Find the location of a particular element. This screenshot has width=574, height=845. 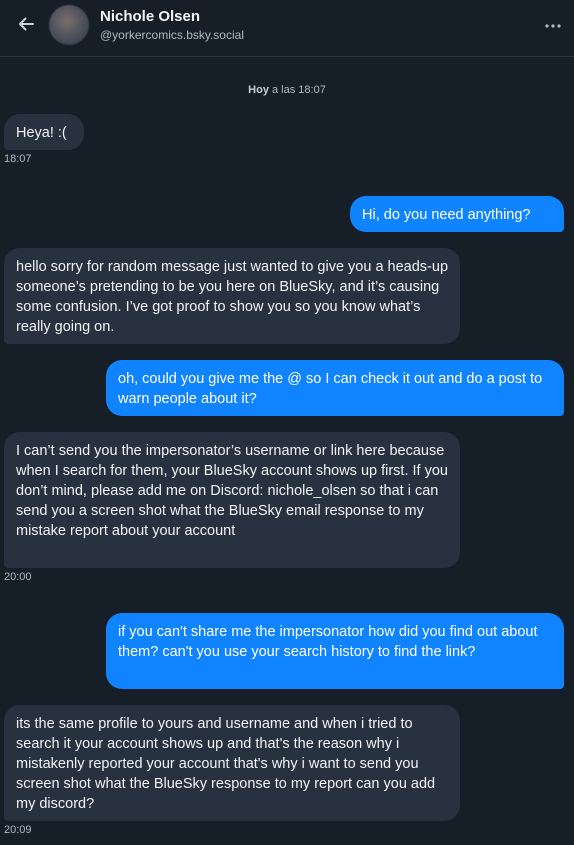

message-timestamp: 20:09 is located at coordinates (18, 830).